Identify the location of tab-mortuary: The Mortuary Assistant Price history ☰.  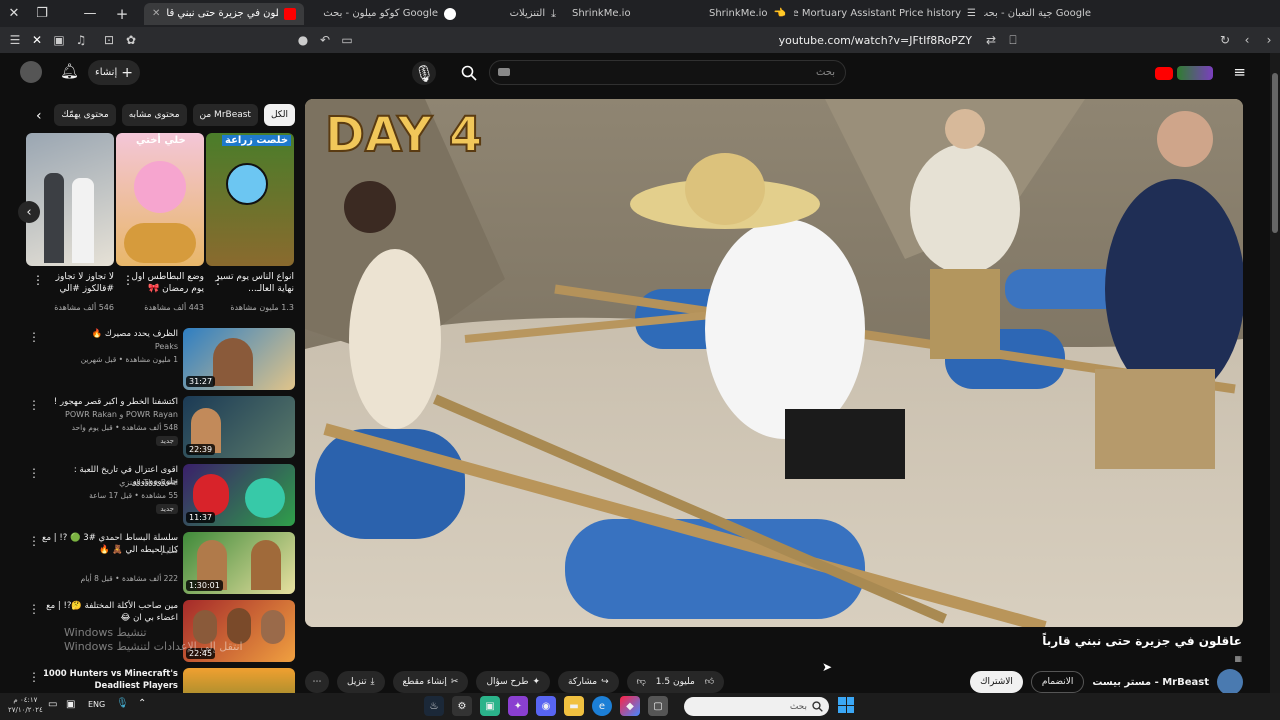
(889, 14).